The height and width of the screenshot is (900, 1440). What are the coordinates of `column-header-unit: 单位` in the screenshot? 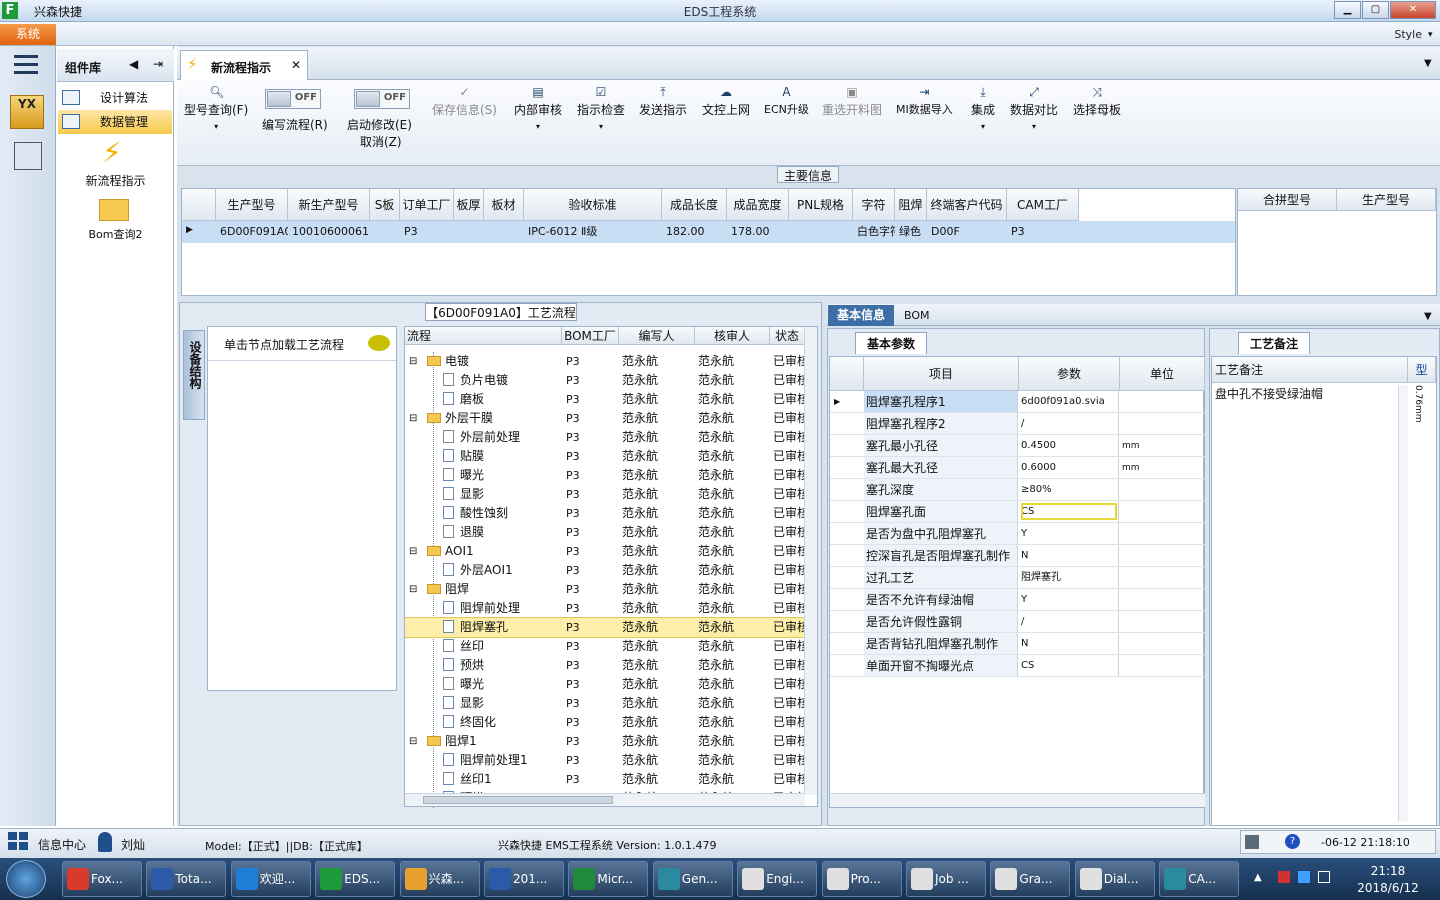 It's located at (1162, 374).